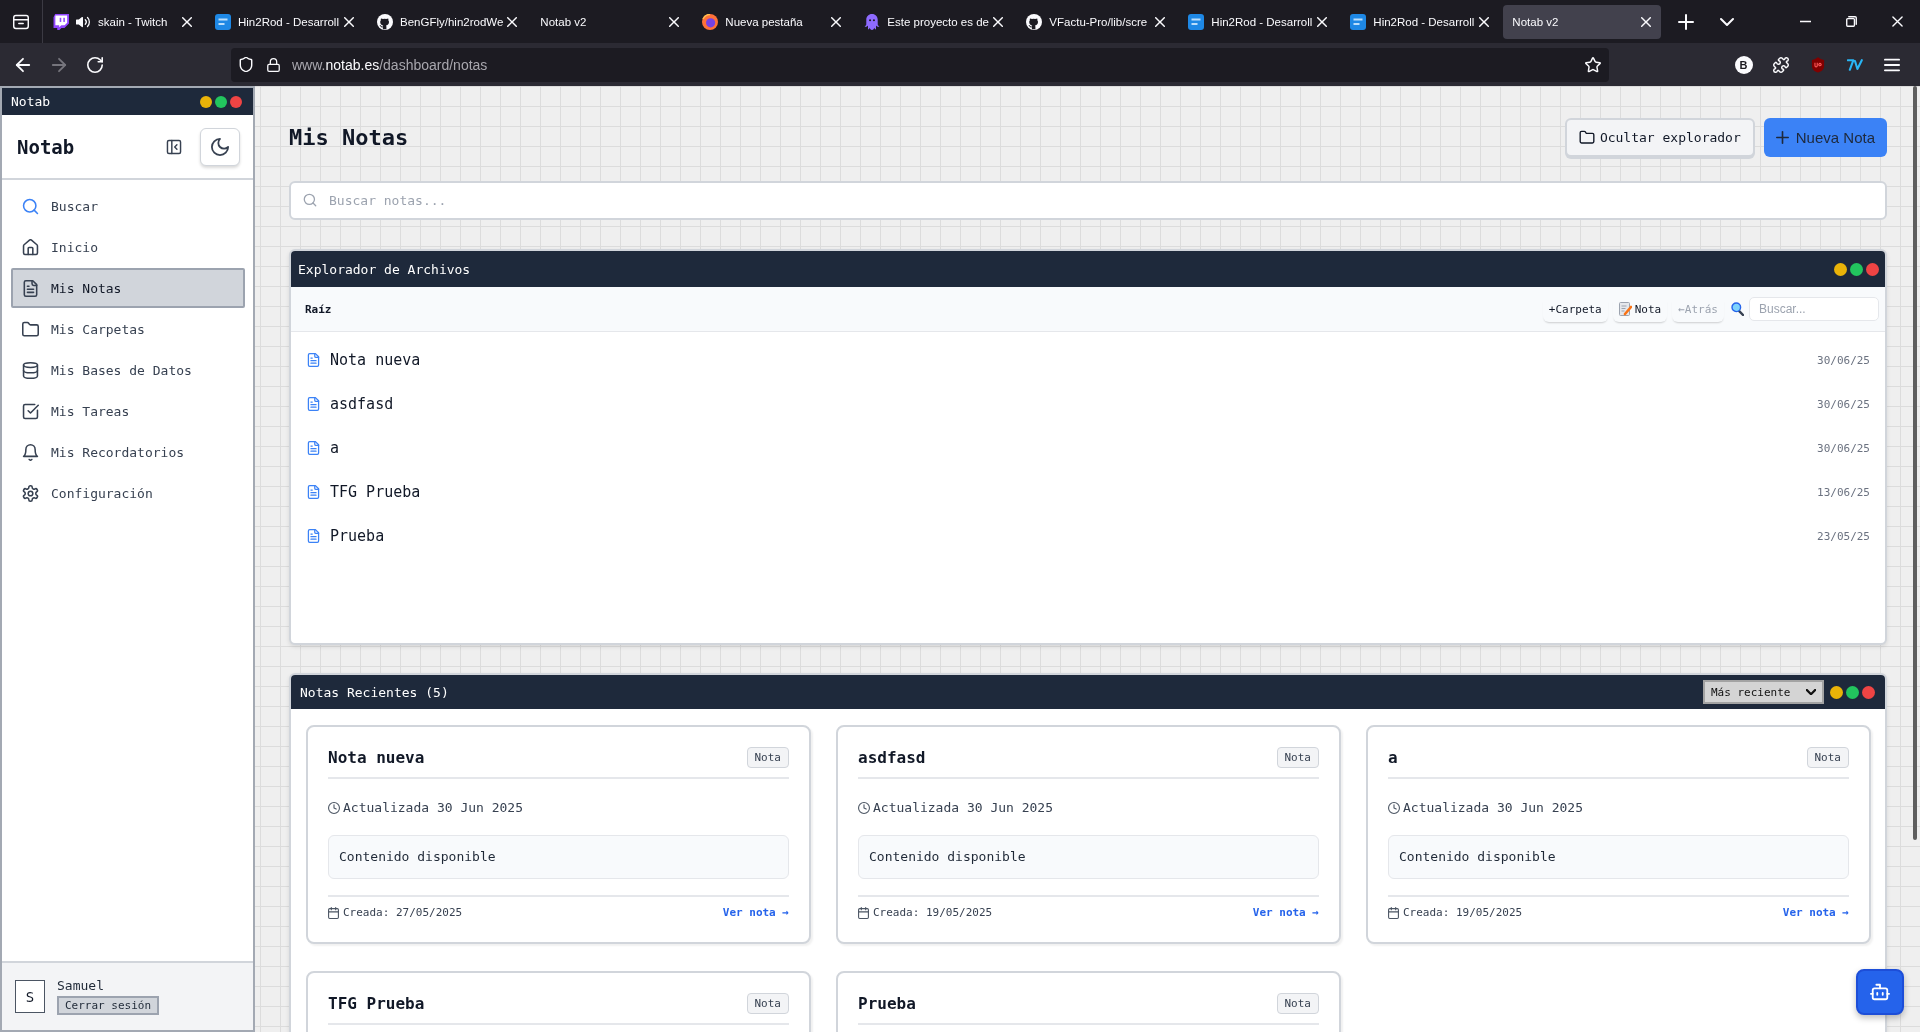 Image resolution: width=1920 pixels, height=1032 pixels. What do you see at coordinates (376, 1003) in the screenshot?
I see `note-title: TFG Prueba` at bounding box center [376, 1003].